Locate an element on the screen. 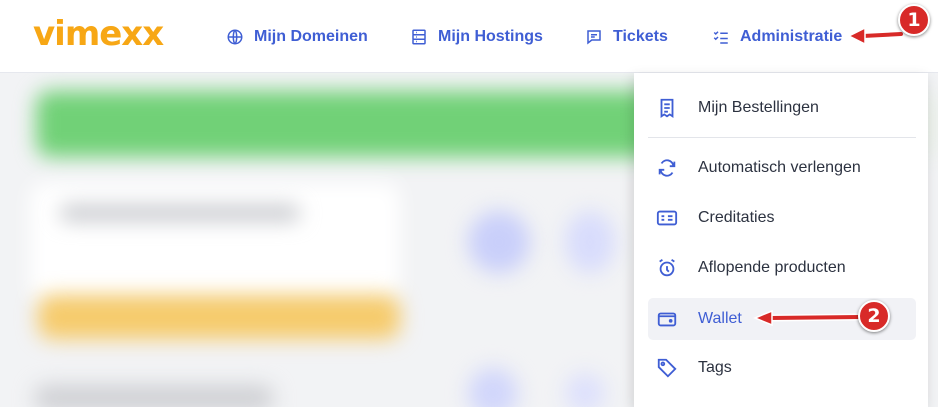  refresh-icon is located at coordinates (667, 168).